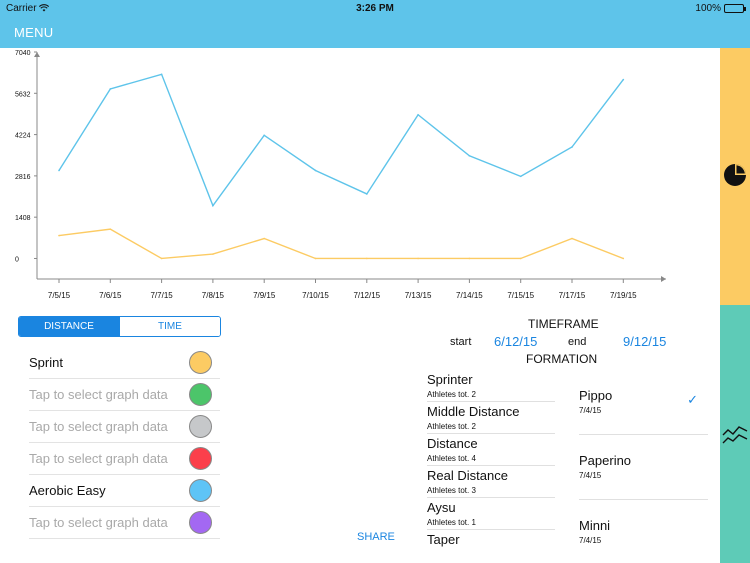 The image size is (750, 563). Describe the element at coordinates (735, 8) in the screenshot. I see `battery-icon` at that location.